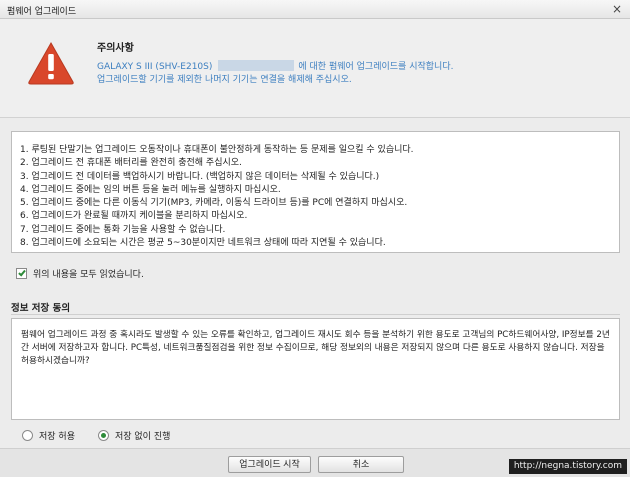 The image size is (630, 477). I want to click on check-icon, so click(22, 272).